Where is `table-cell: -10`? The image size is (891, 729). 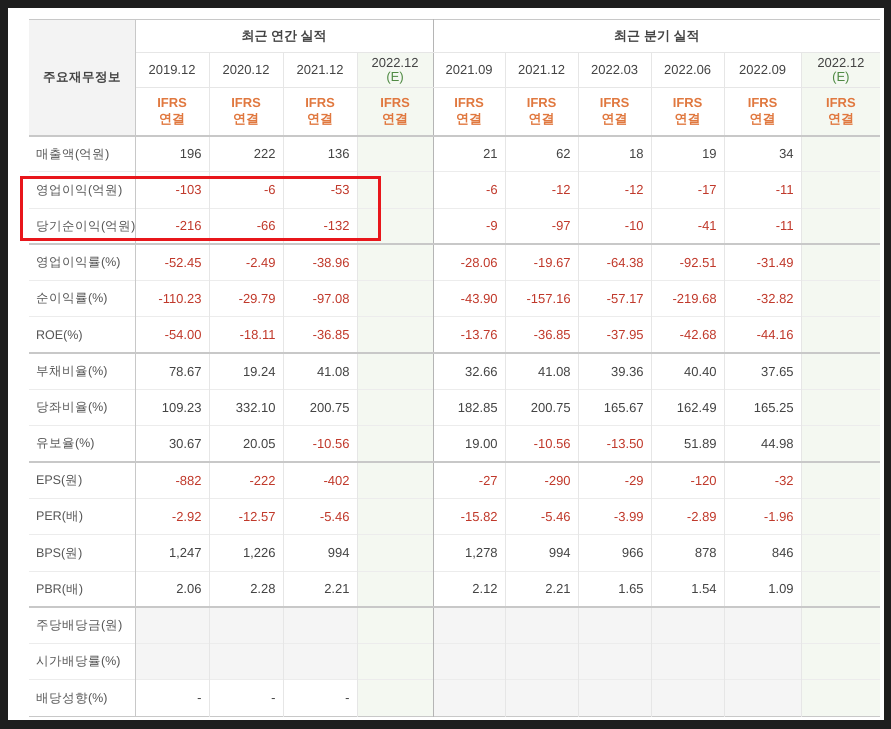 table-cell: -10 is located at coordinates (615, 226).